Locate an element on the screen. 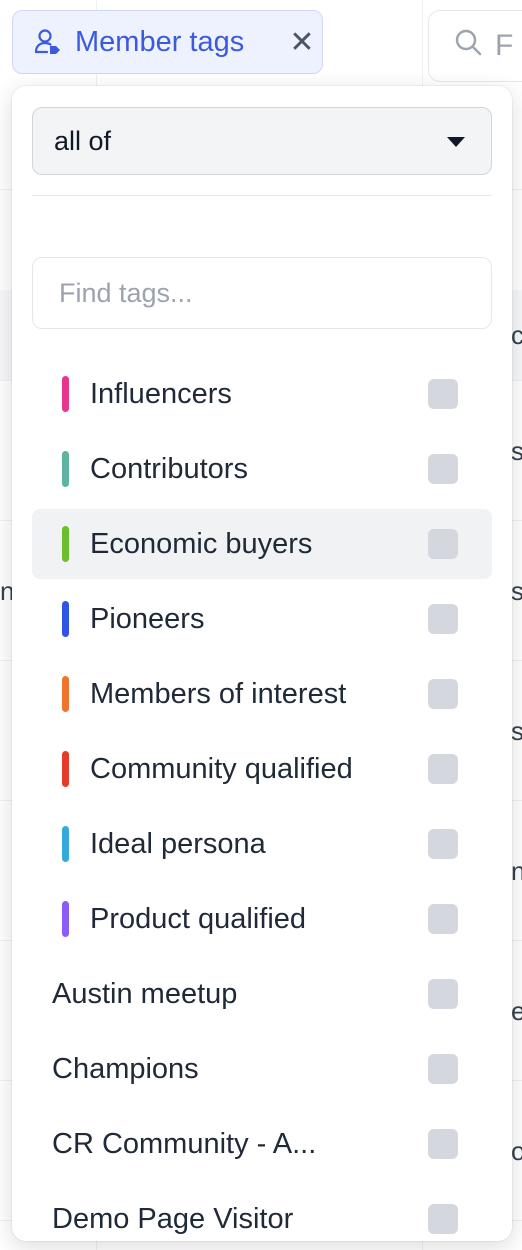 The image size is (522, 1250). find-tags-input is located at coordinates (262, 293).